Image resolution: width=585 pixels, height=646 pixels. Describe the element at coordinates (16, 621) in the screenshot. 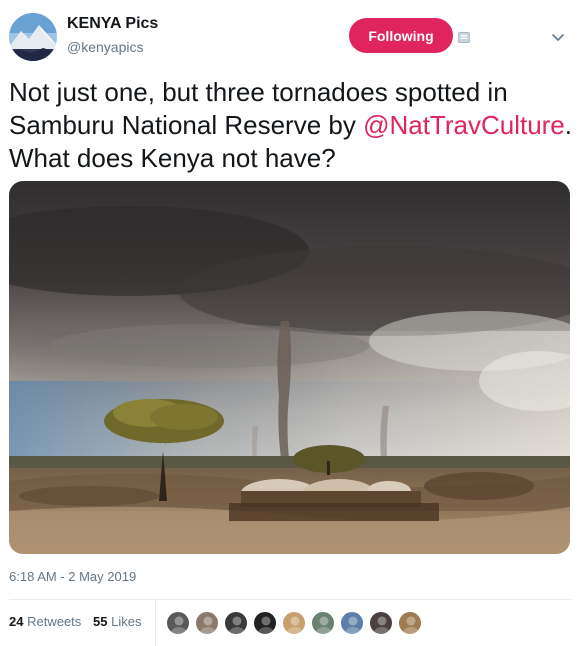

I see `retweets-count: 24` at that location.